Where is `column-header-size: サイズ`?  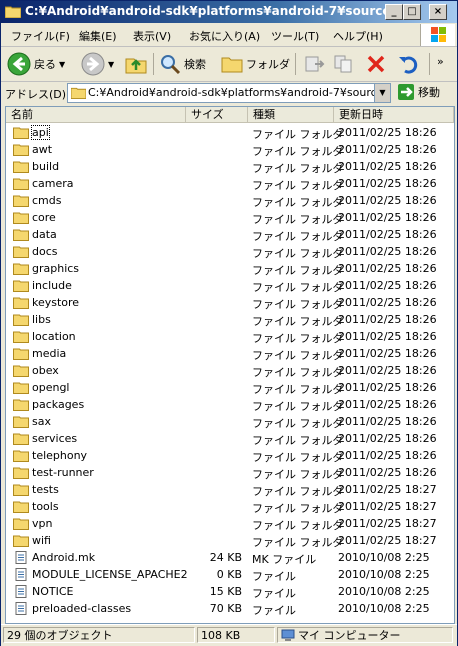
column-header-size: サイズ is located at coordinates (217, 115).